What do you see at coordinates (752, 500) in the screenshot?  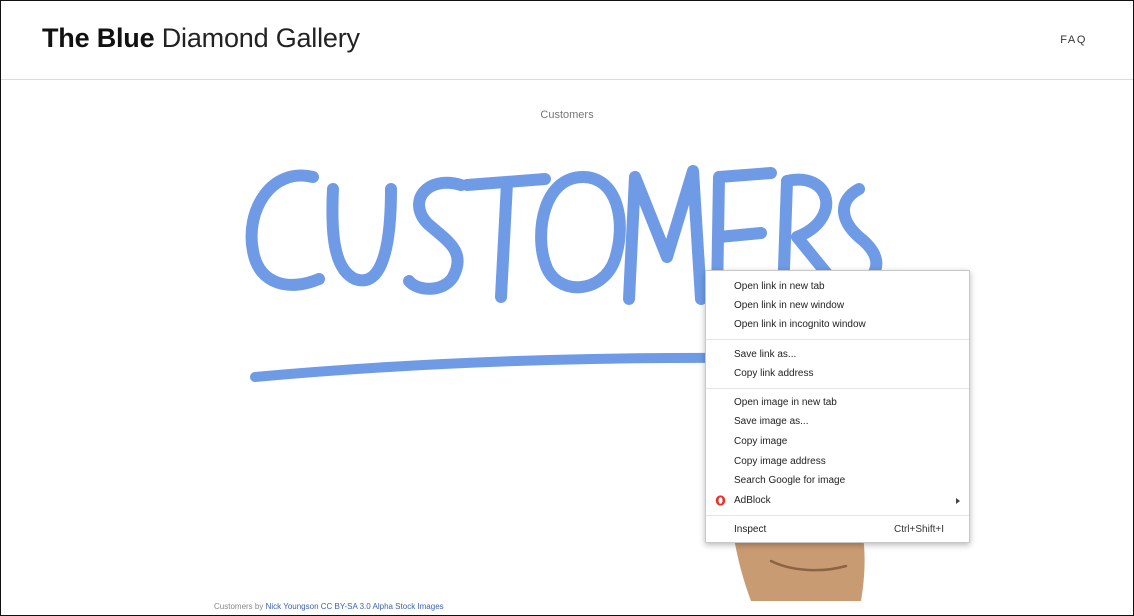 I see `menu-item-label: AdBlock` at bounding box center [752, 500].